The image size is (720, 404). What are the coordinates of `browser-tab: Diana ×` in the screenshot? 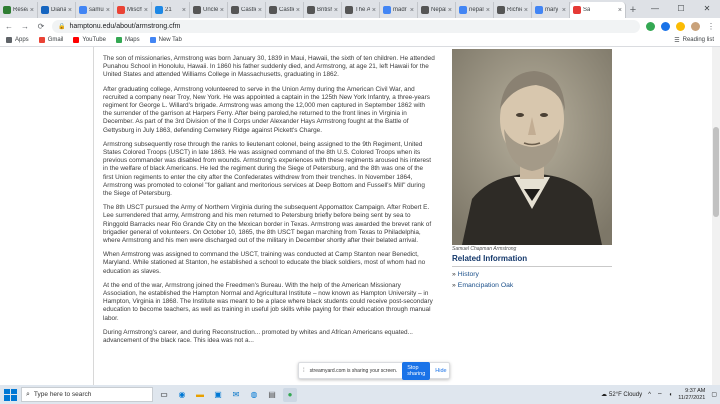 It's located at (57, 10).